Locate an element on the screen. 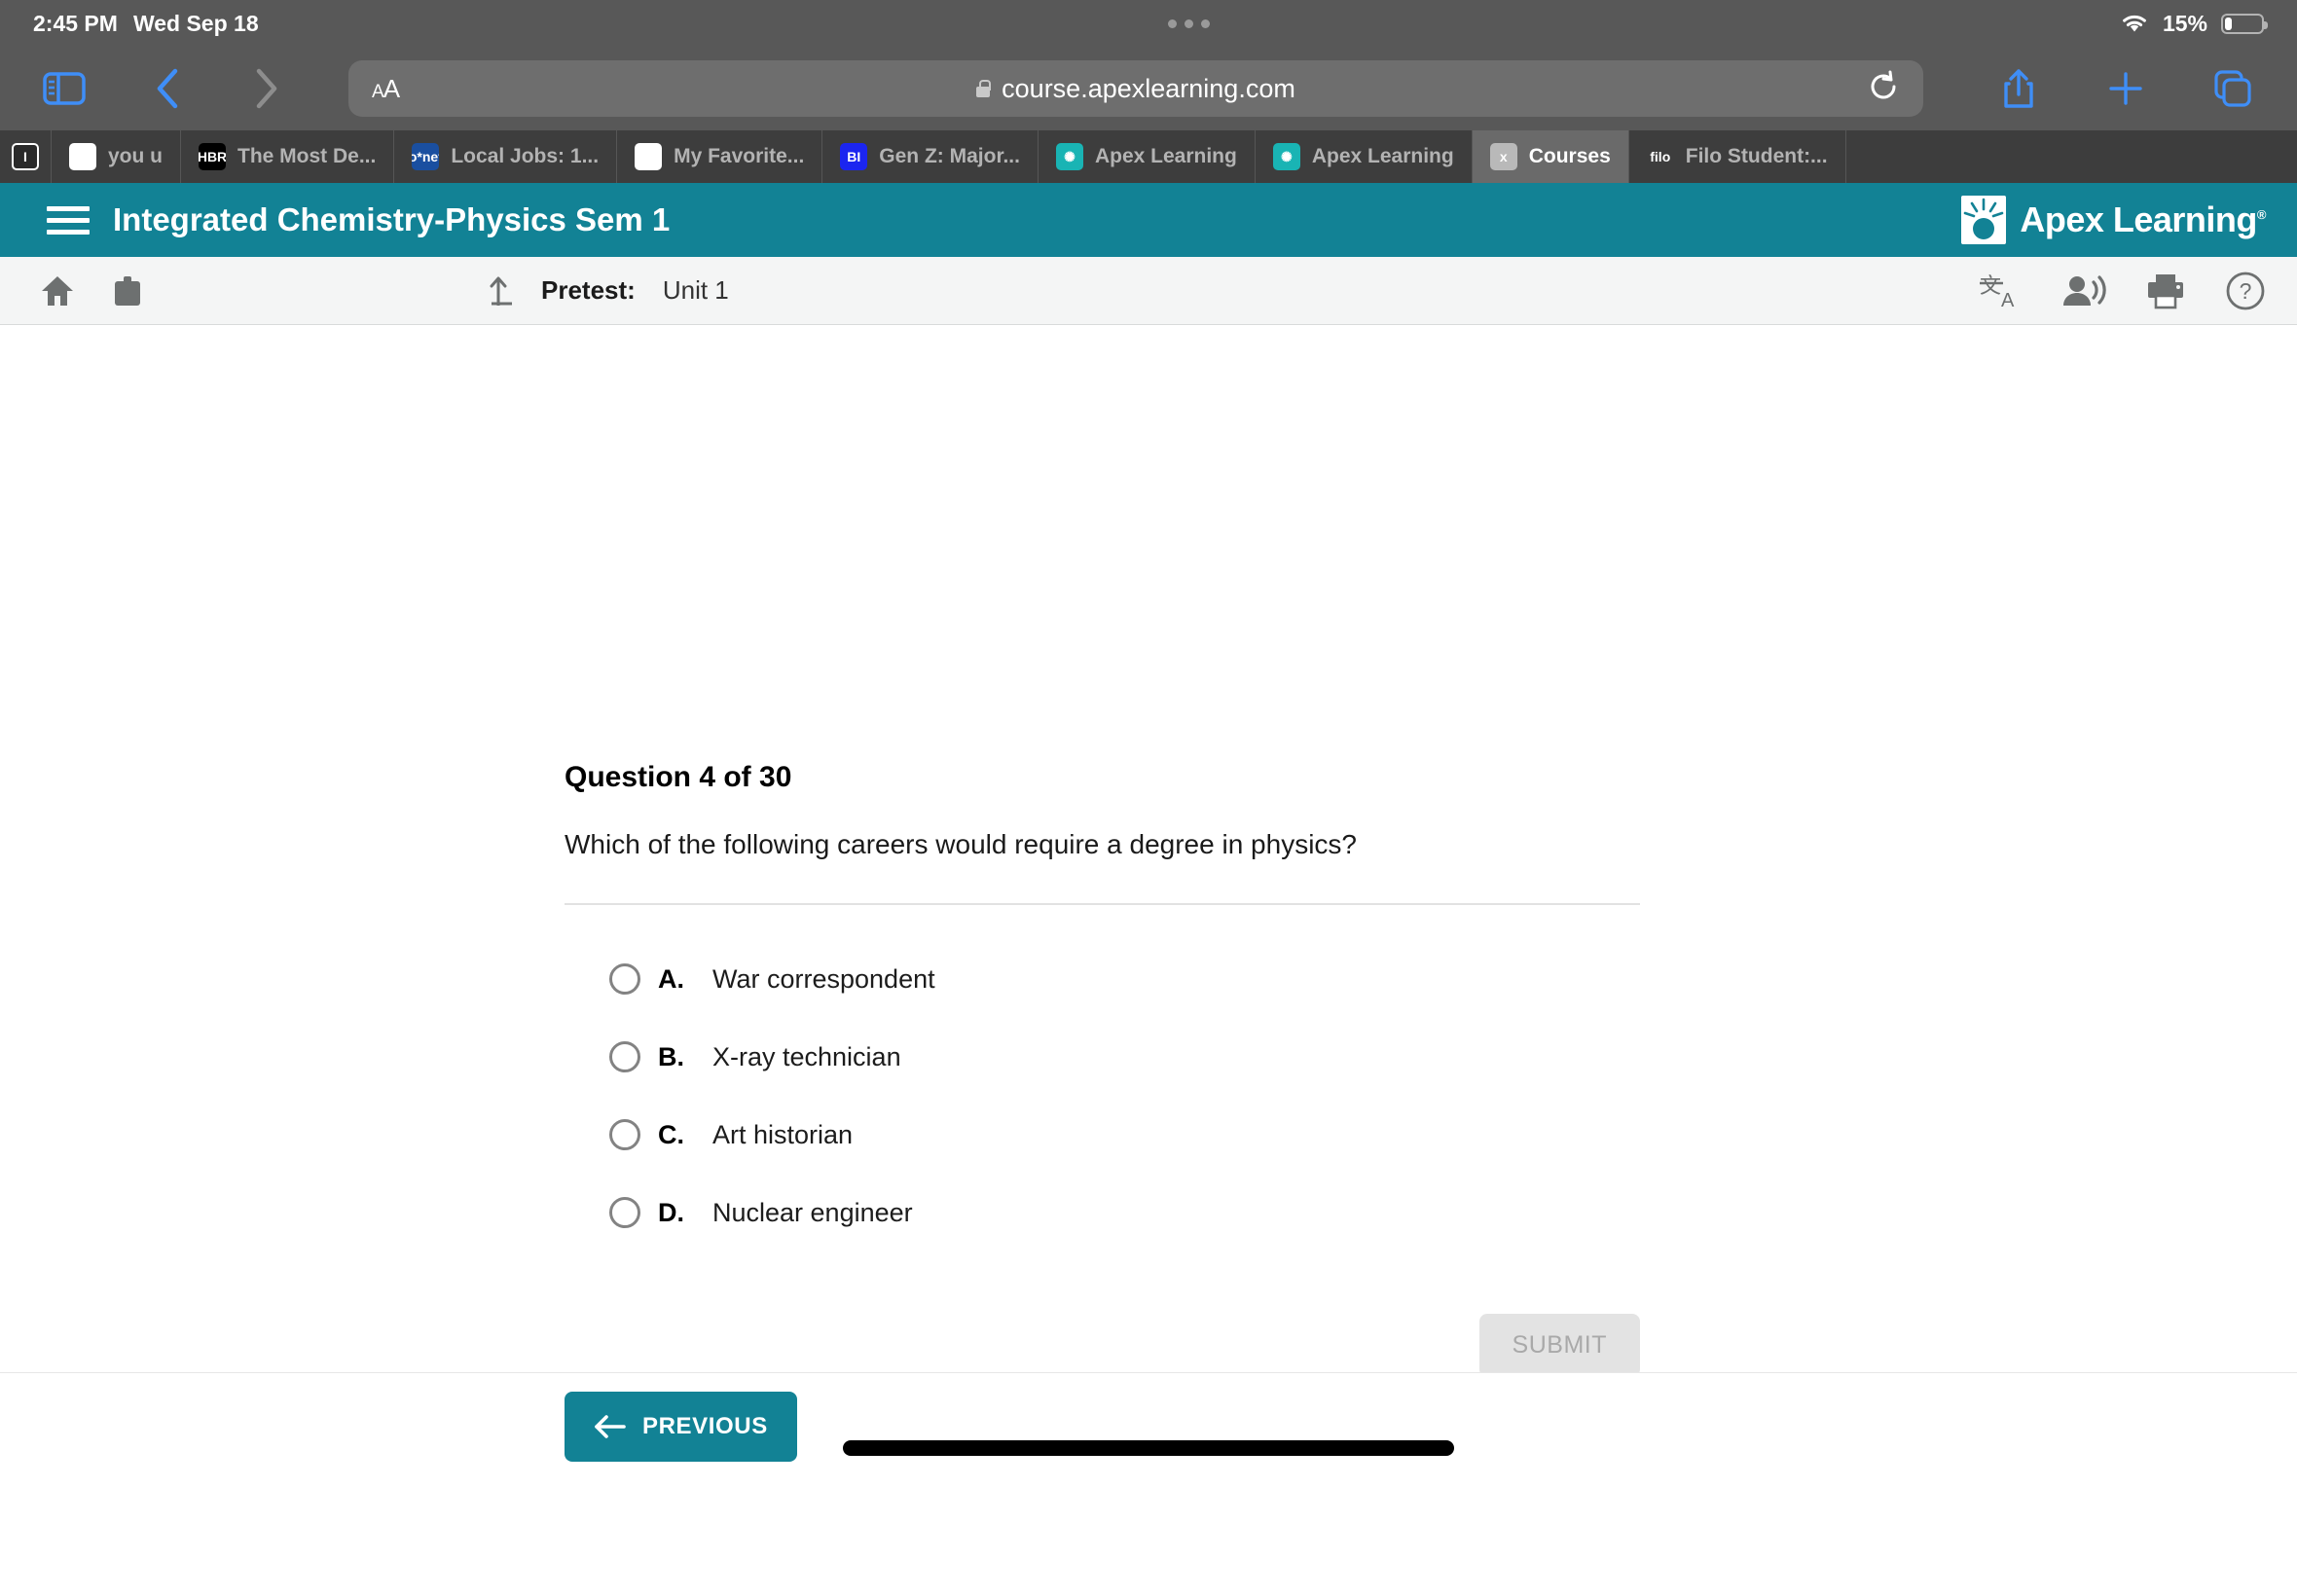  google-icon: G is located at coordinates (83, 156).